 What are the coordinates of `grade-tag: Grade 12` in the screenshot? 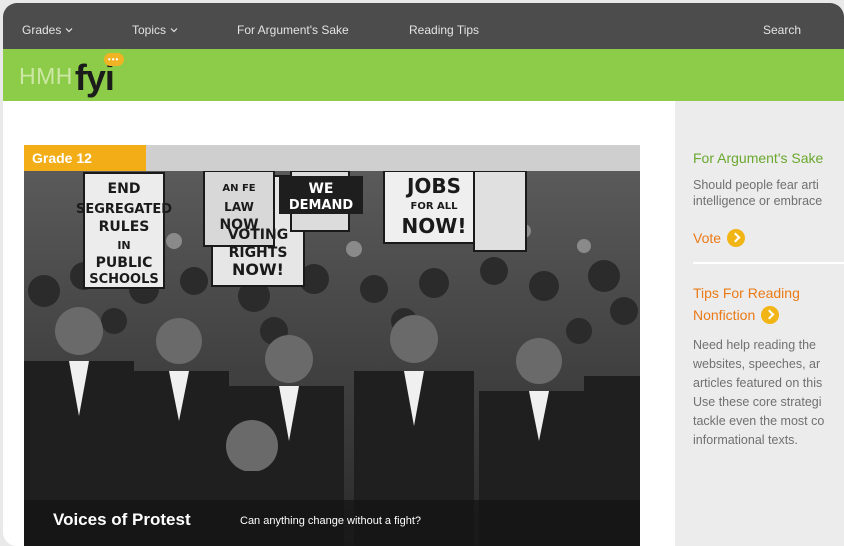 It's located at (85, 158).